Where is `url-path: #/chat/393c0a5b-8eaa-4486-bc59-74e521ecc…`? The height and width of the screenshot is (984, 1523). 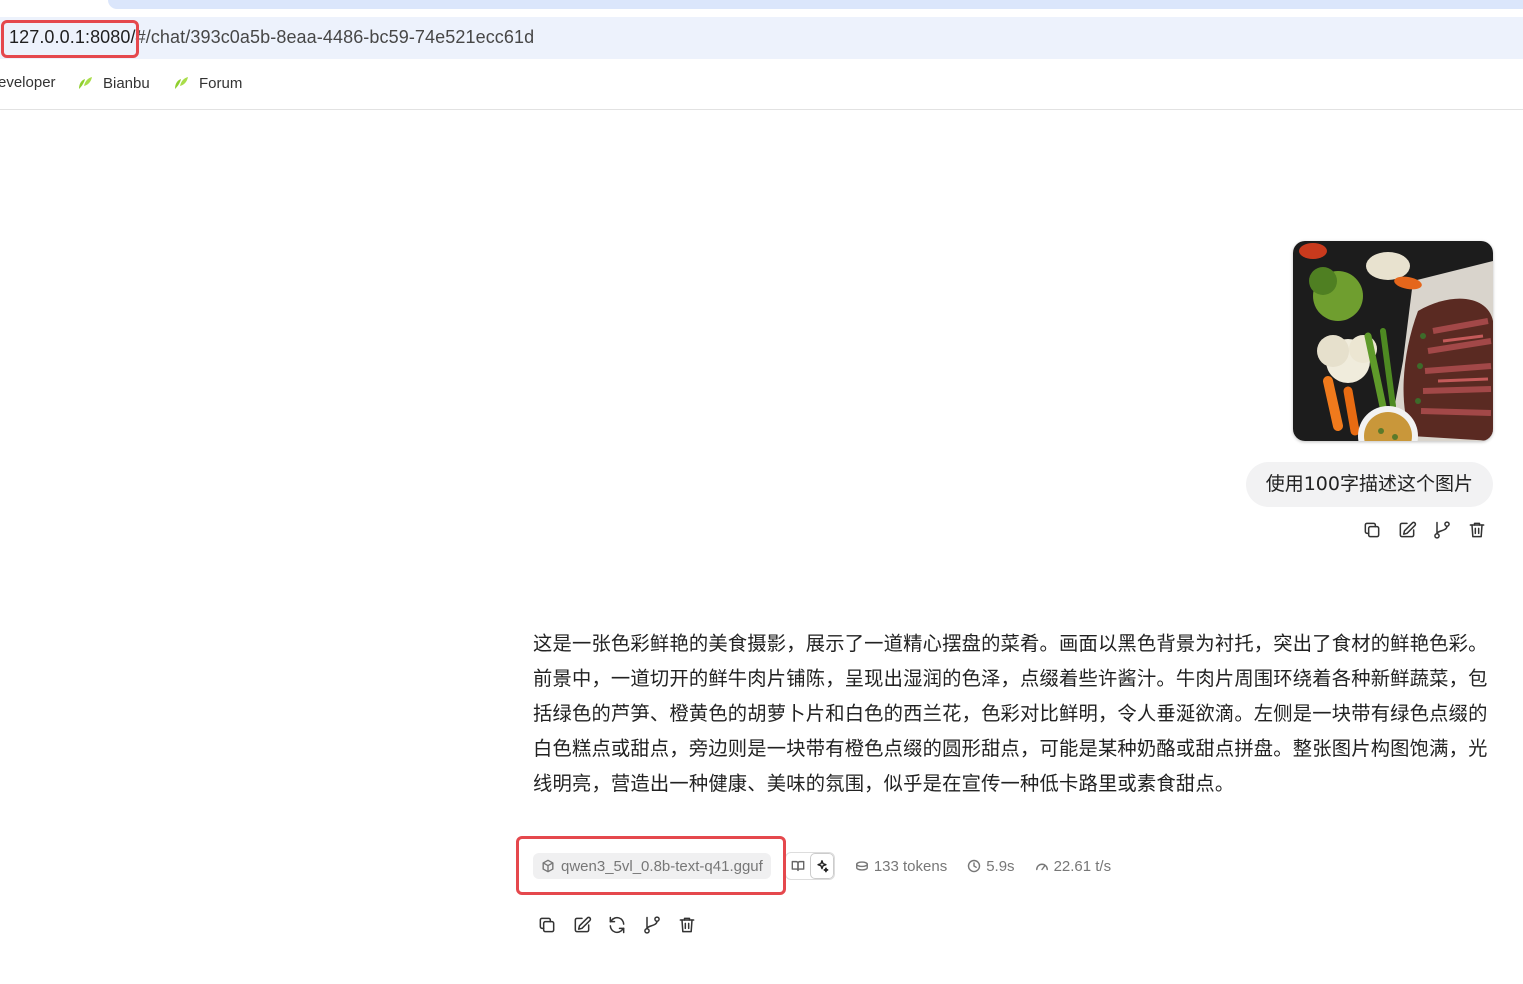 url-path: #/chat/393c0a5b-8eaa-4486-bc59-74e521ecc… is located at coordinates (335, 37).